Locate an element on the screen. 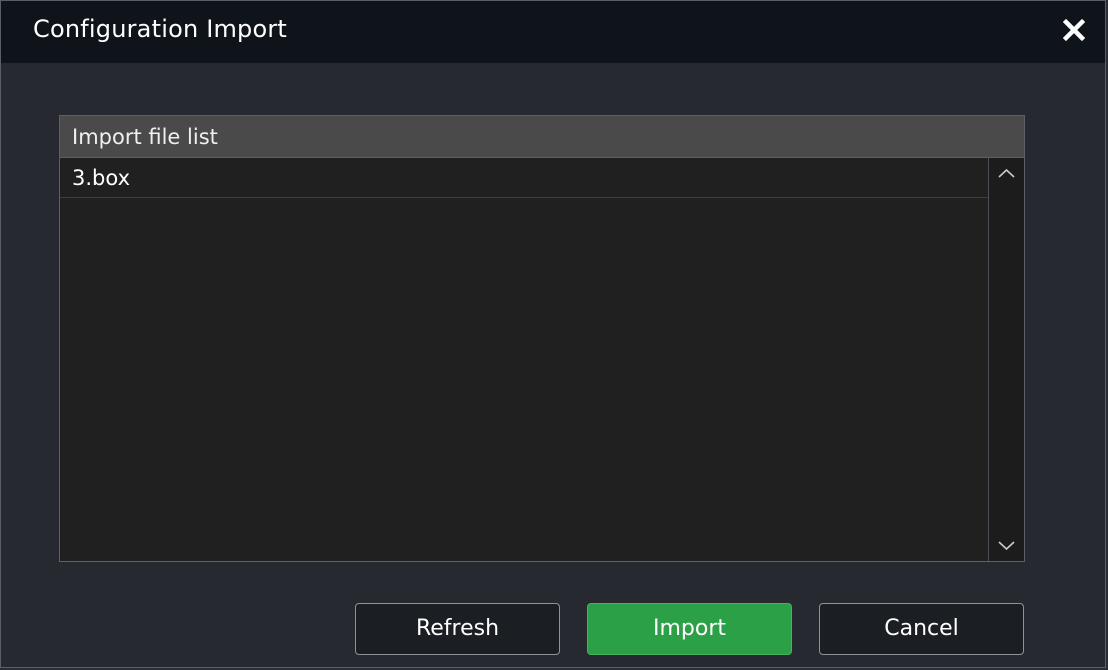 The height and width of the screenshot is (670, 1108). list-header-label: Import file list is located at coordinates (145, 137).